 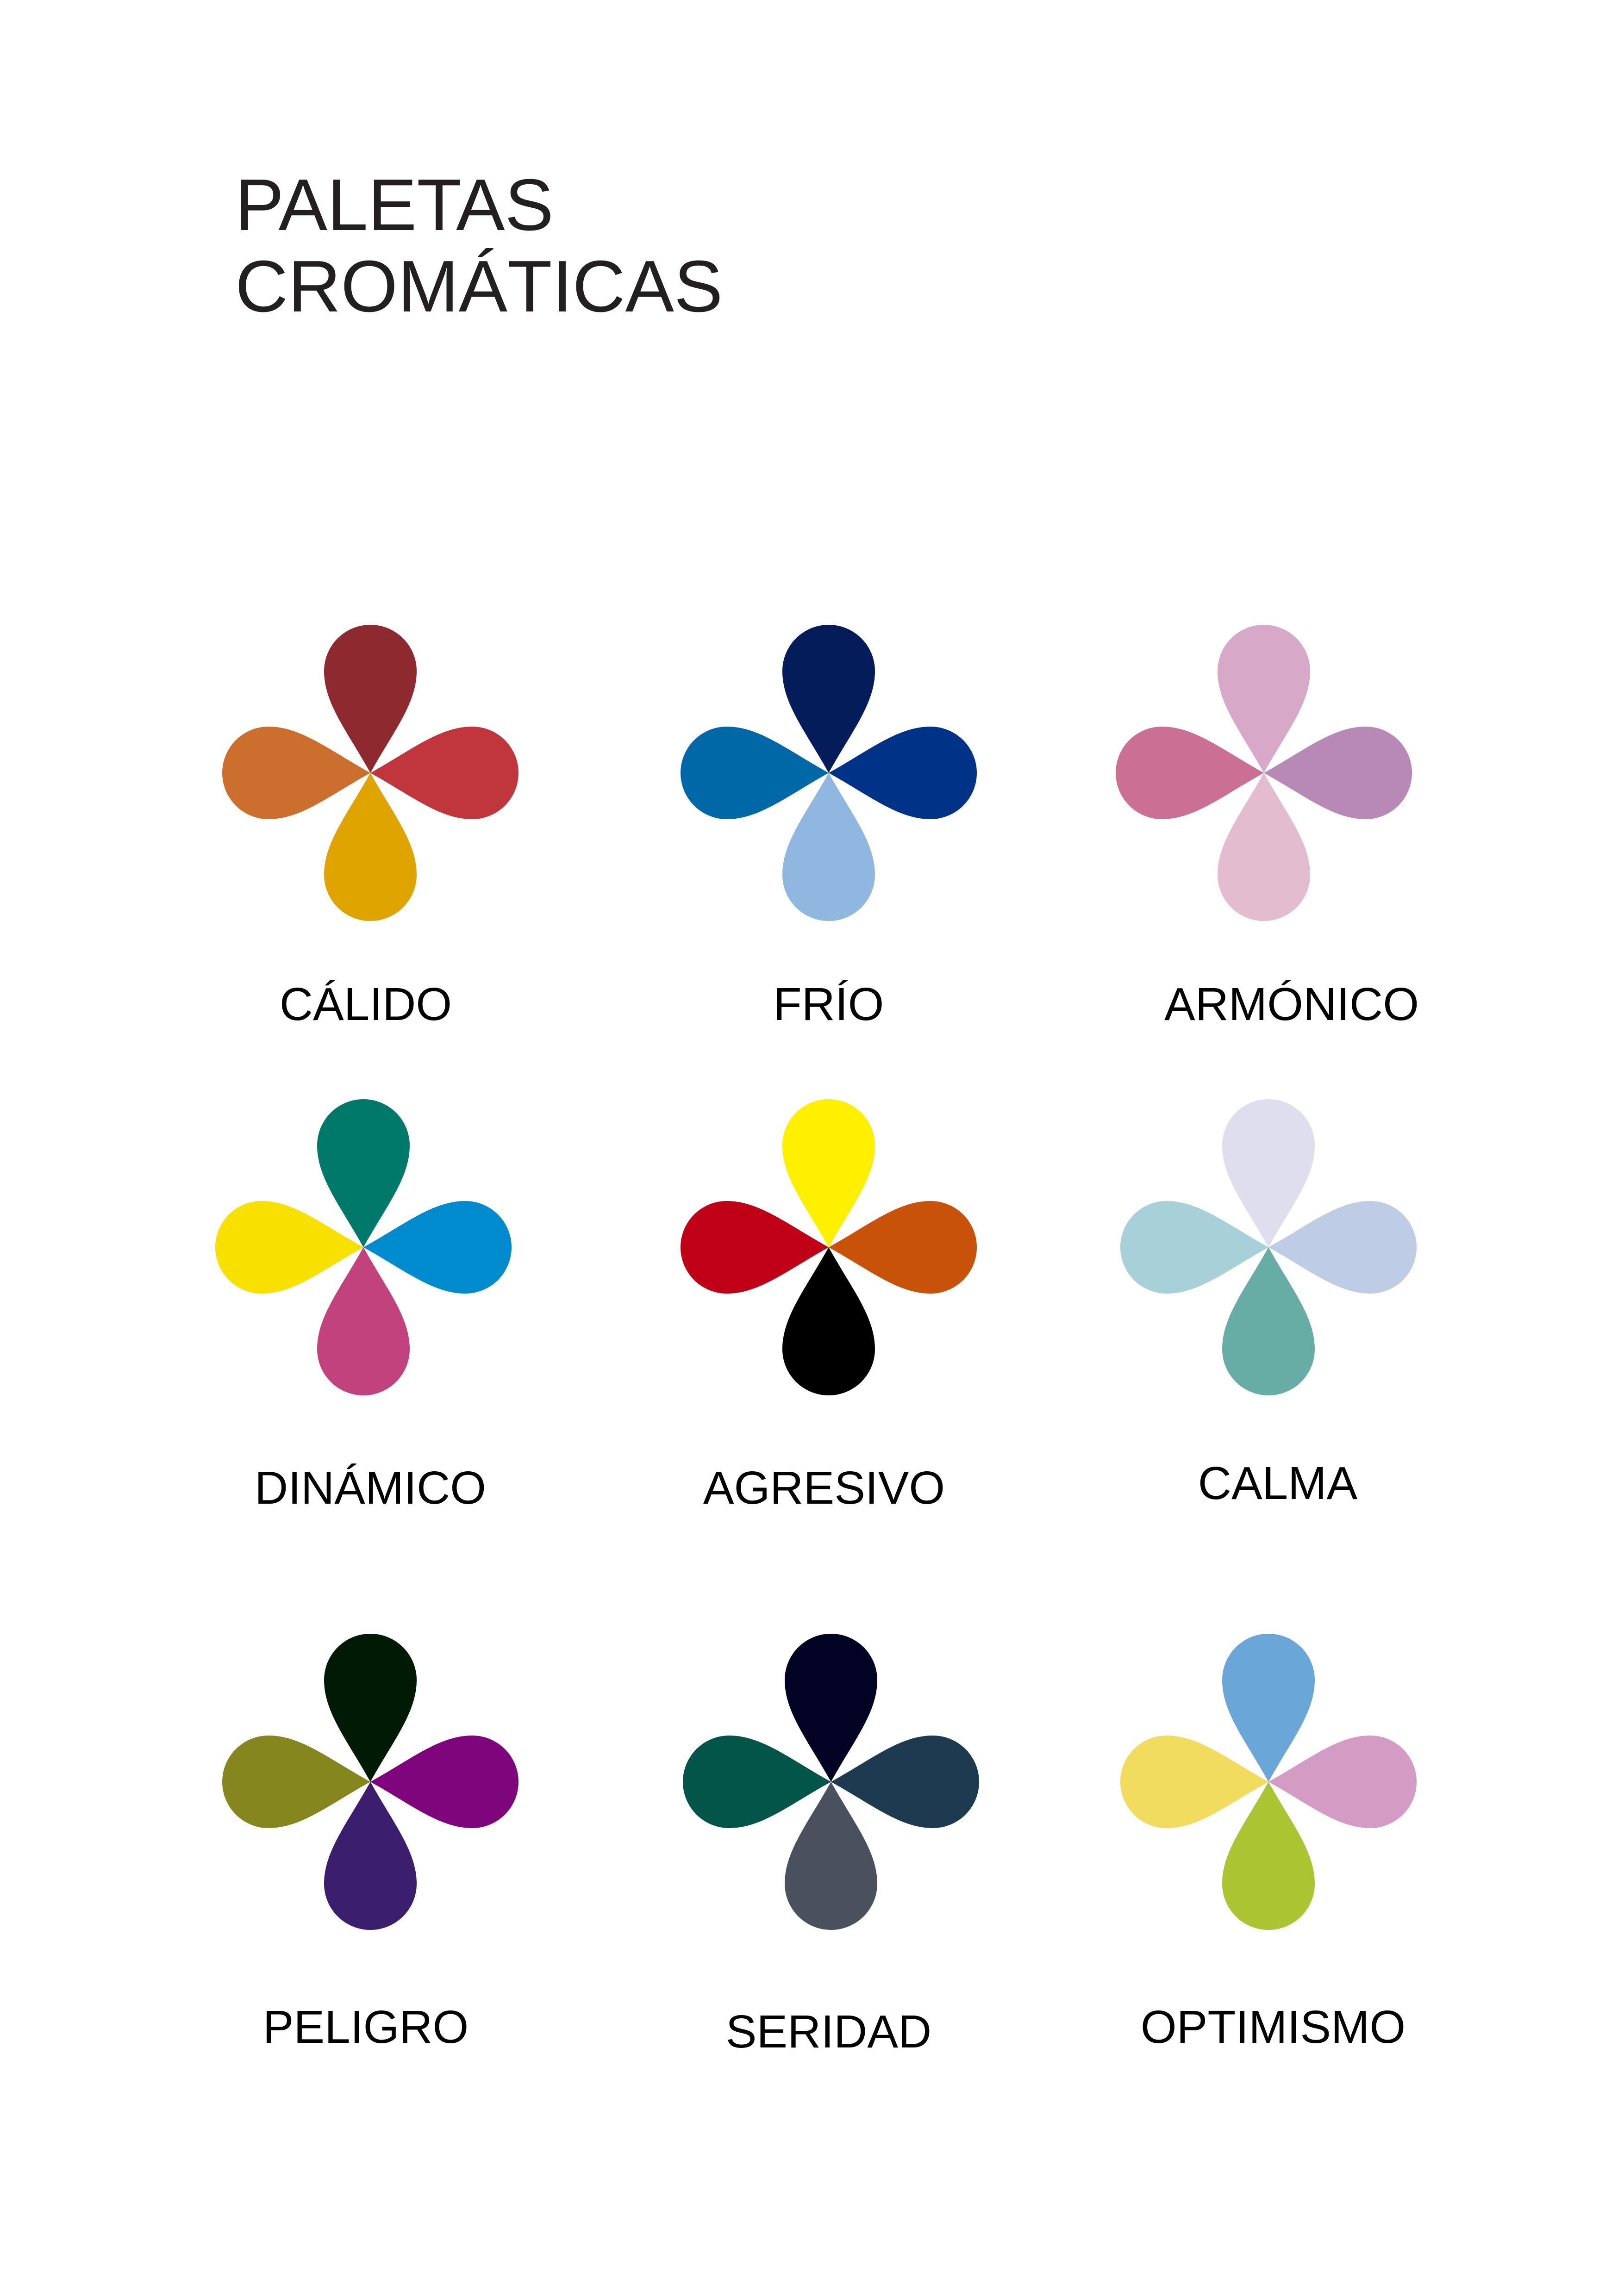 I want to click on palette-flower-calido, so click(x=370, y=773).